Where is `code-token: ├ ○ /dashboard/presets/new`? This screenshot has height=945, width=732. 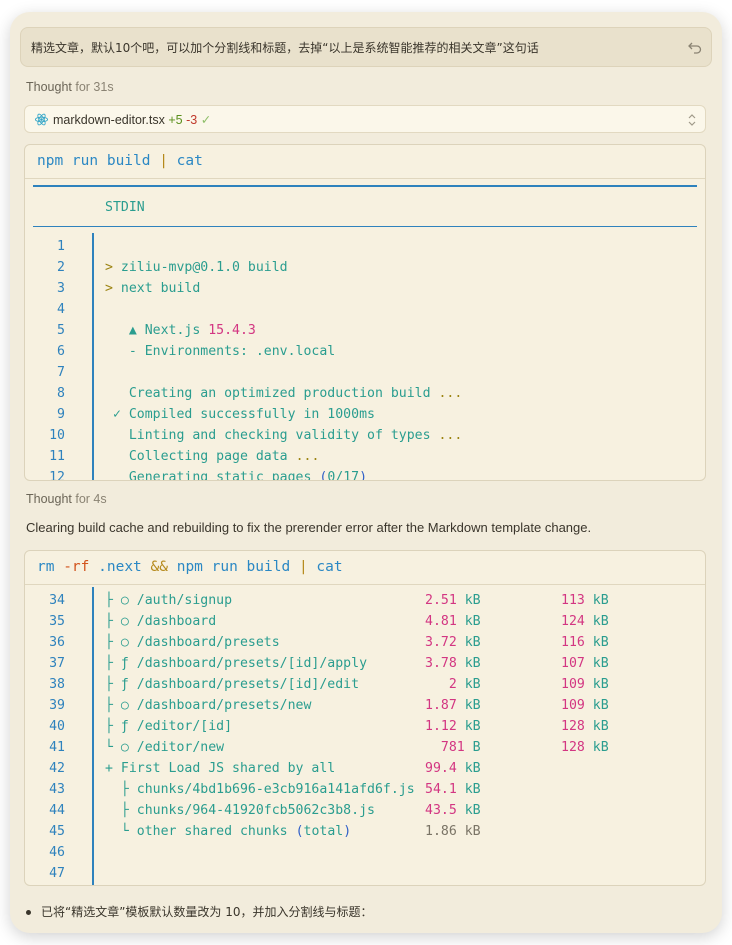 code-token: ├ ○ /dashboard/presets/new is located at coordinates (208, 705).